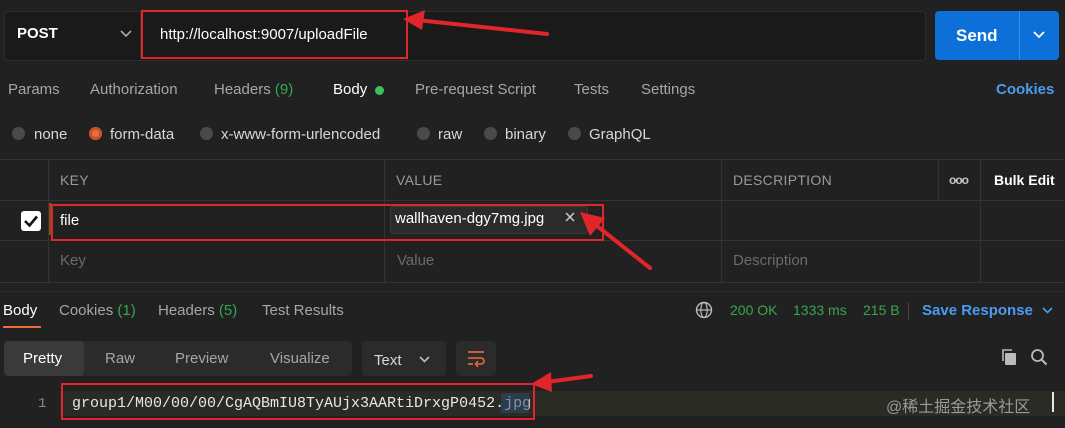  I want to click on response-tab-body: Body, so click(20, 310).